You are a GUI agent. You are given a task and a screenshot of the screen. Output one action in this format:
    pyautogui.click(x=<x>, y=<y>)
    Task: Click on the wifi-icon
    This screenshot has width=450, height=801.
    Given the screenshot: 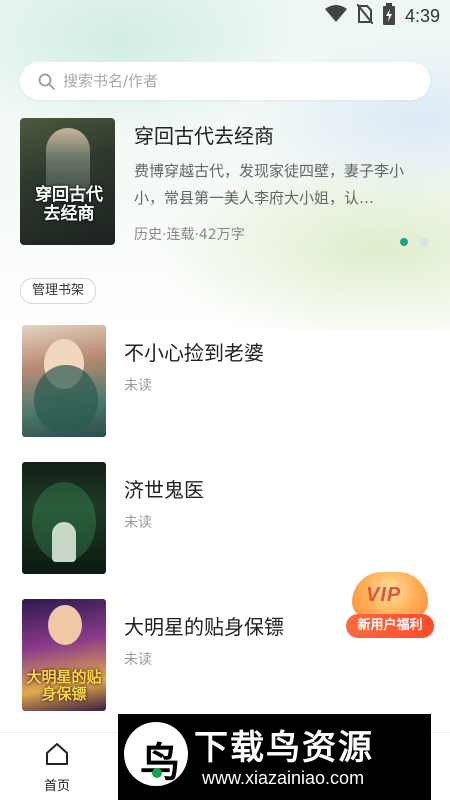 What is the action you would take?
    pyautogui.click(x=335, y=16)
    